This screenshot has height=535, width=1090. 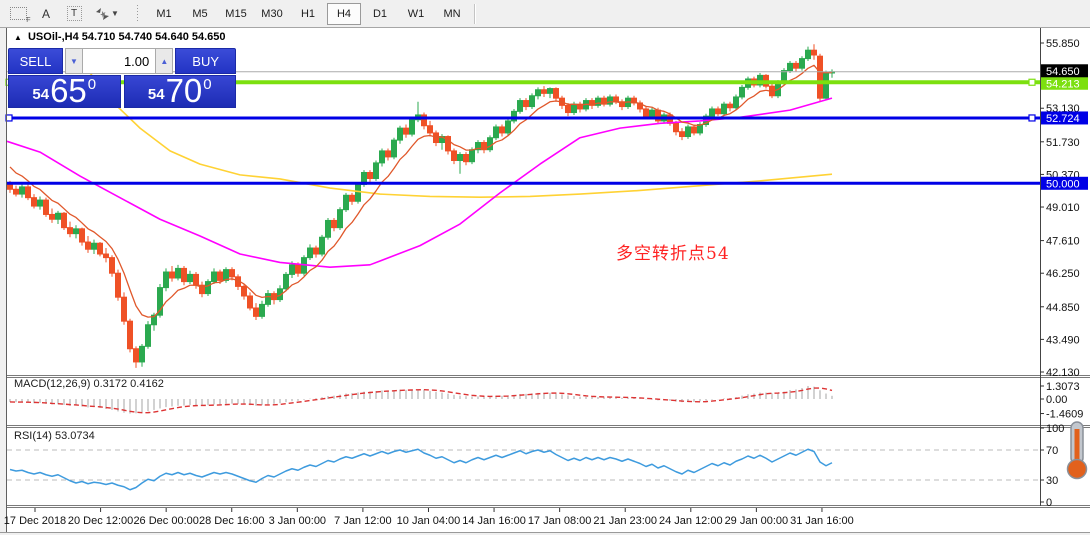 I want to click on tf-w1-button: W1, so click(x=416, y=14).